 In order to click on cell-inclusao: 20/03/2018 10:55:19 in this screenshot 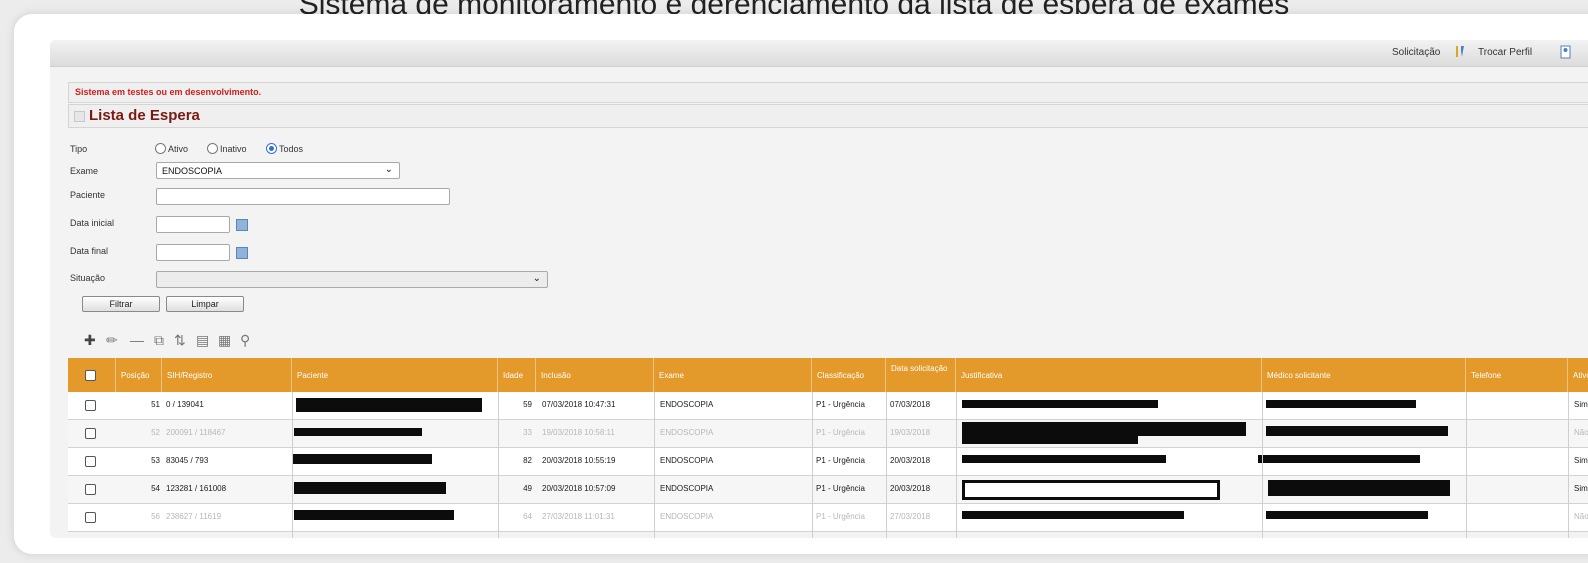, I will do `click(579, 460)`.